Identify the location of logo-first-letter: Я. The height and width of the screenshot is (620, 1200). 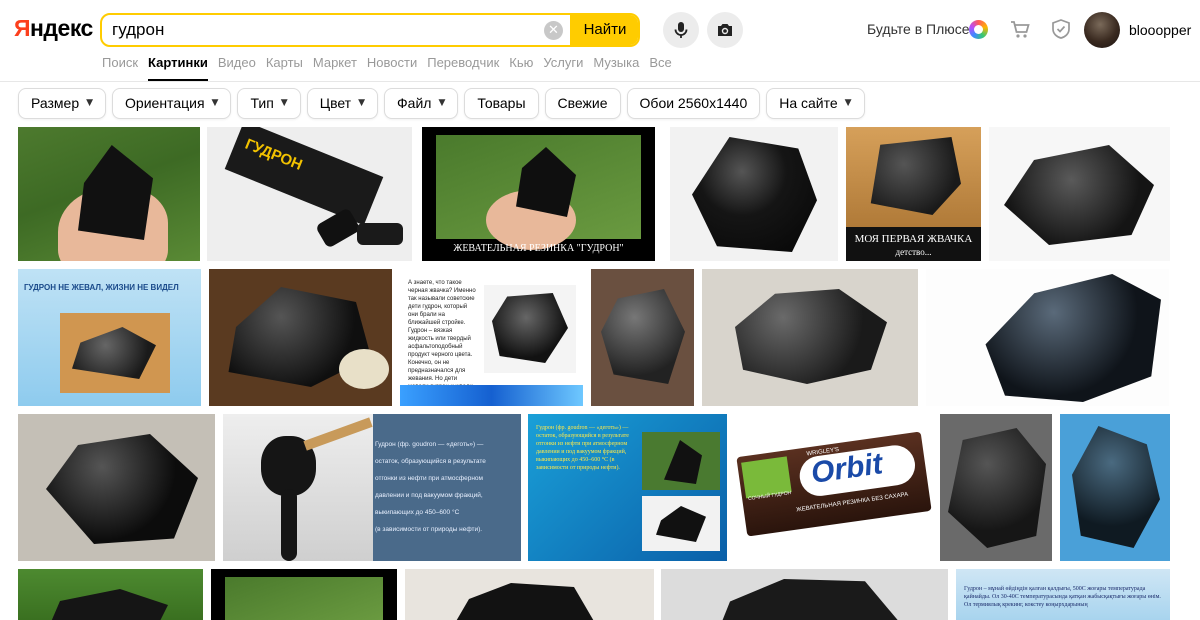
(22, 28).